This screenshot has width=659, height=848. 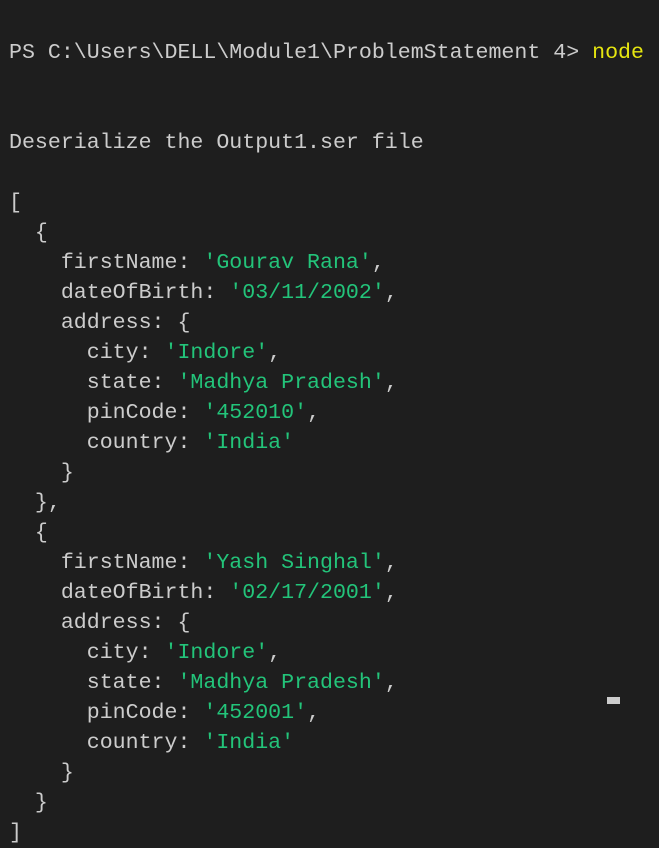 I want to click on output-line: dateOfBirth: '03/11/2002',, so click(x=326, y=293).